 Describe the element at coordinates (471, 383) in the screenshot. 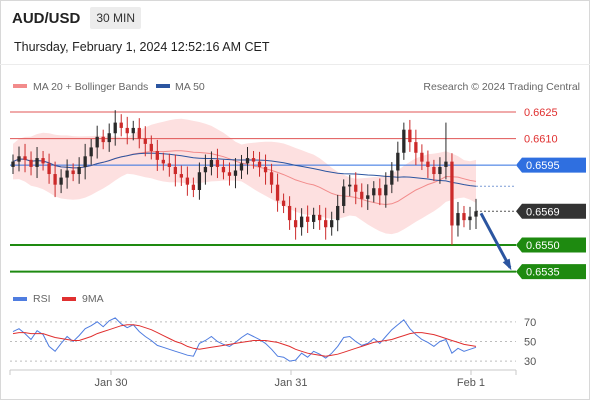

I see `x-tick-label: Feb 1` at that location.